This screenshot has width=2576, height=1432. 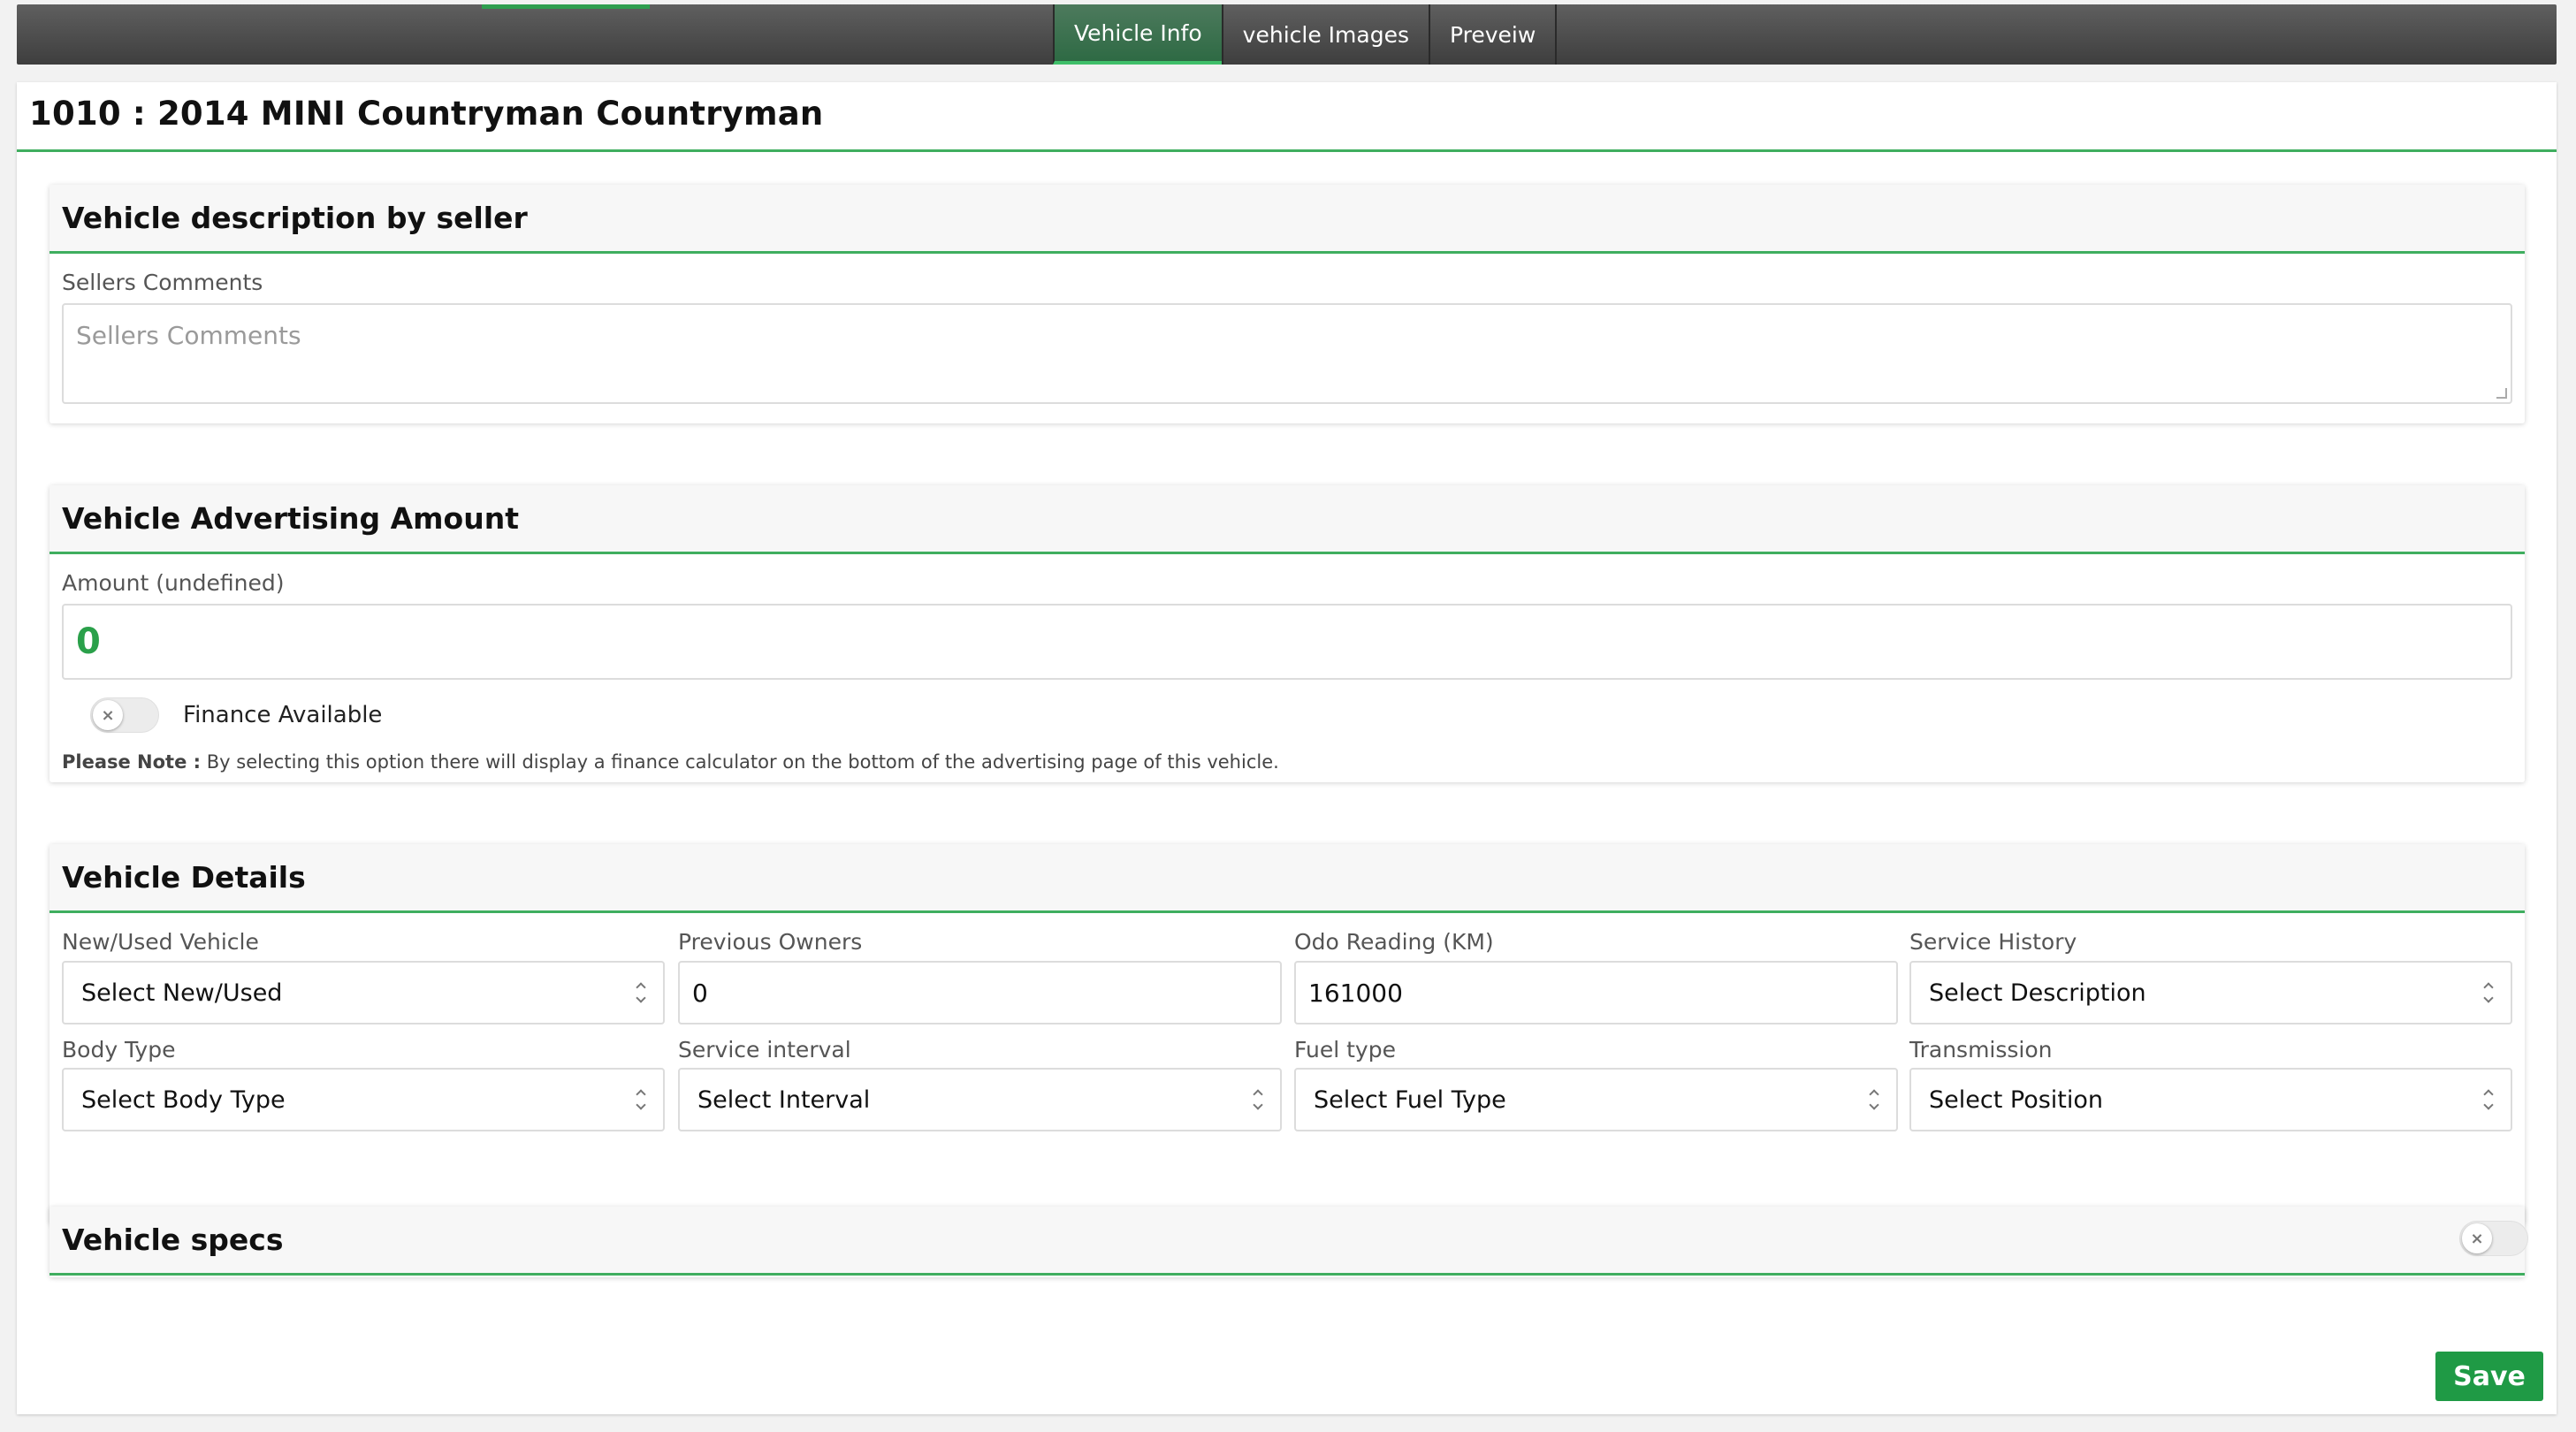 What do you see at coordinates (980, 1099) in the screenshot?
I see `service-interval-select: Select Interval` at bounding box center [980, 1099].